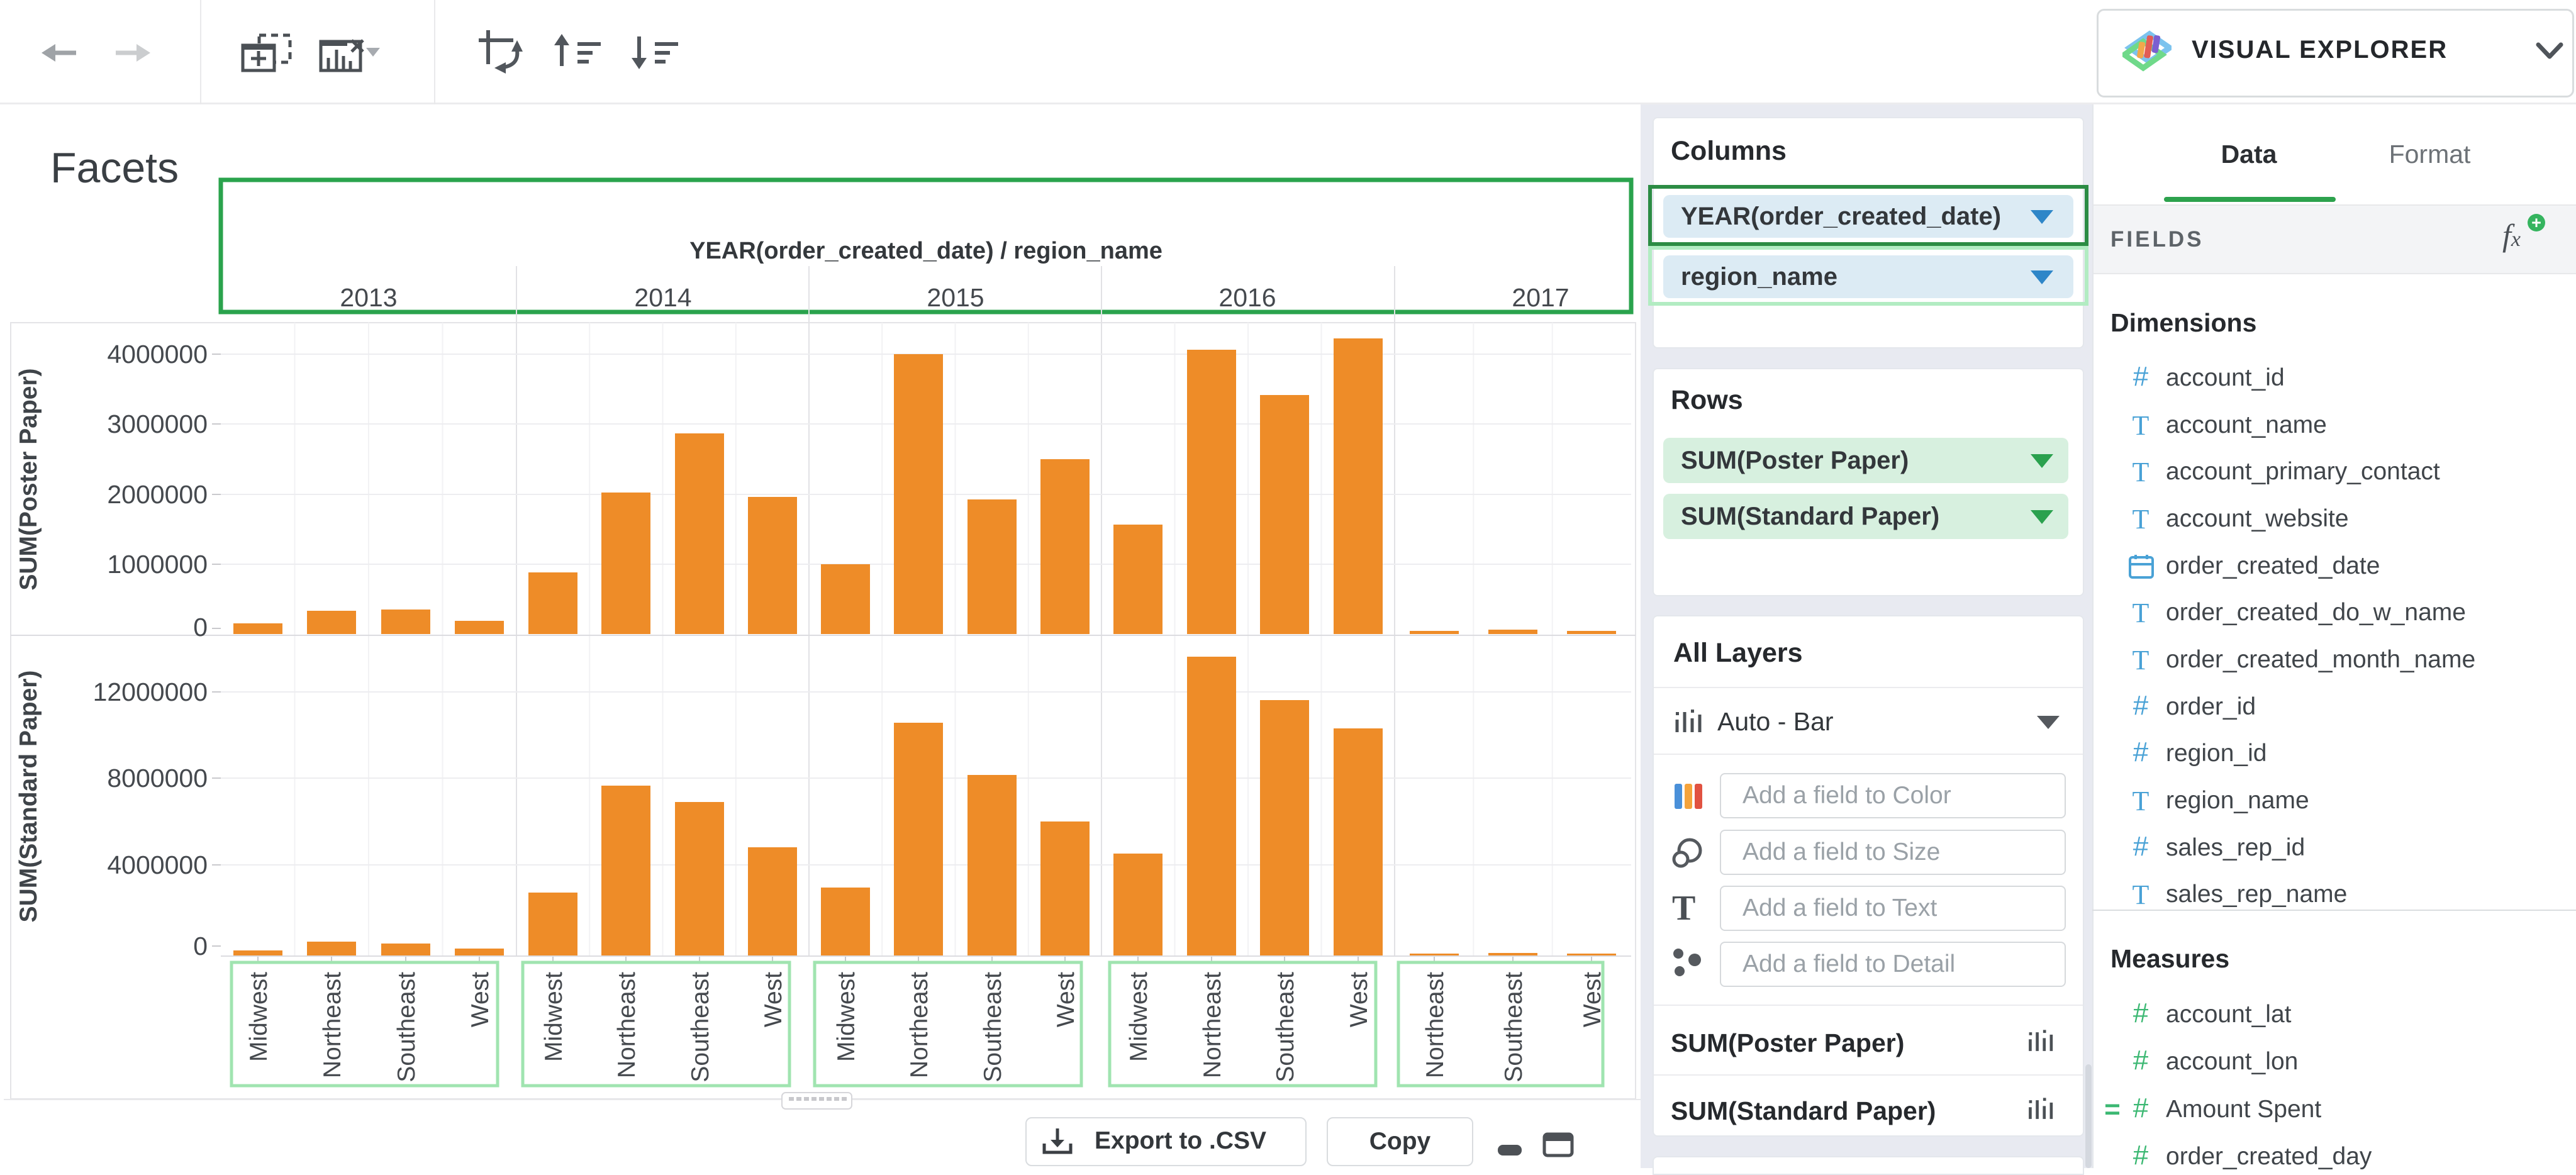  Describe the element at coordinates (150, 691) in the screenshot. I see `svg-text: 12000000` at that location.